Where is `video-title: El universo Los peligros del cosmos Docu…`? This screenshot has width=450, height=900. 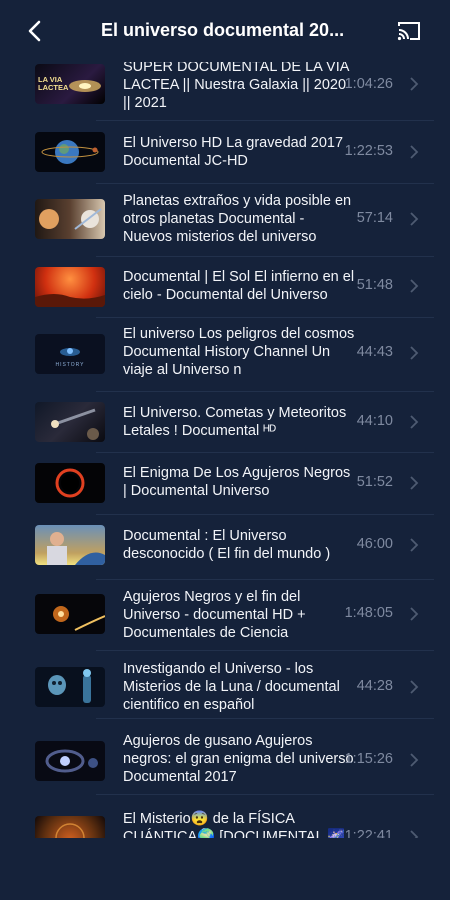
video-title: El universo Los peligros del cosmos Docu… is located at coordinates (239, 352).